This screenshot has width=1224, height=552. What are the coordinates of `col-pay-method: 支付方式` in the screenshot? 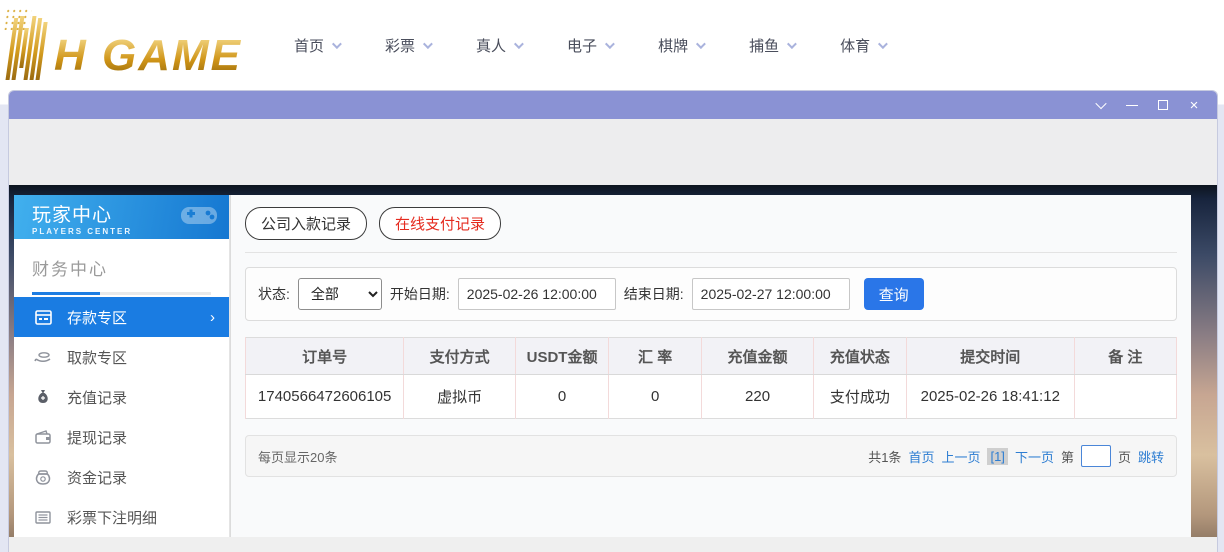 It's located at (459, 356).